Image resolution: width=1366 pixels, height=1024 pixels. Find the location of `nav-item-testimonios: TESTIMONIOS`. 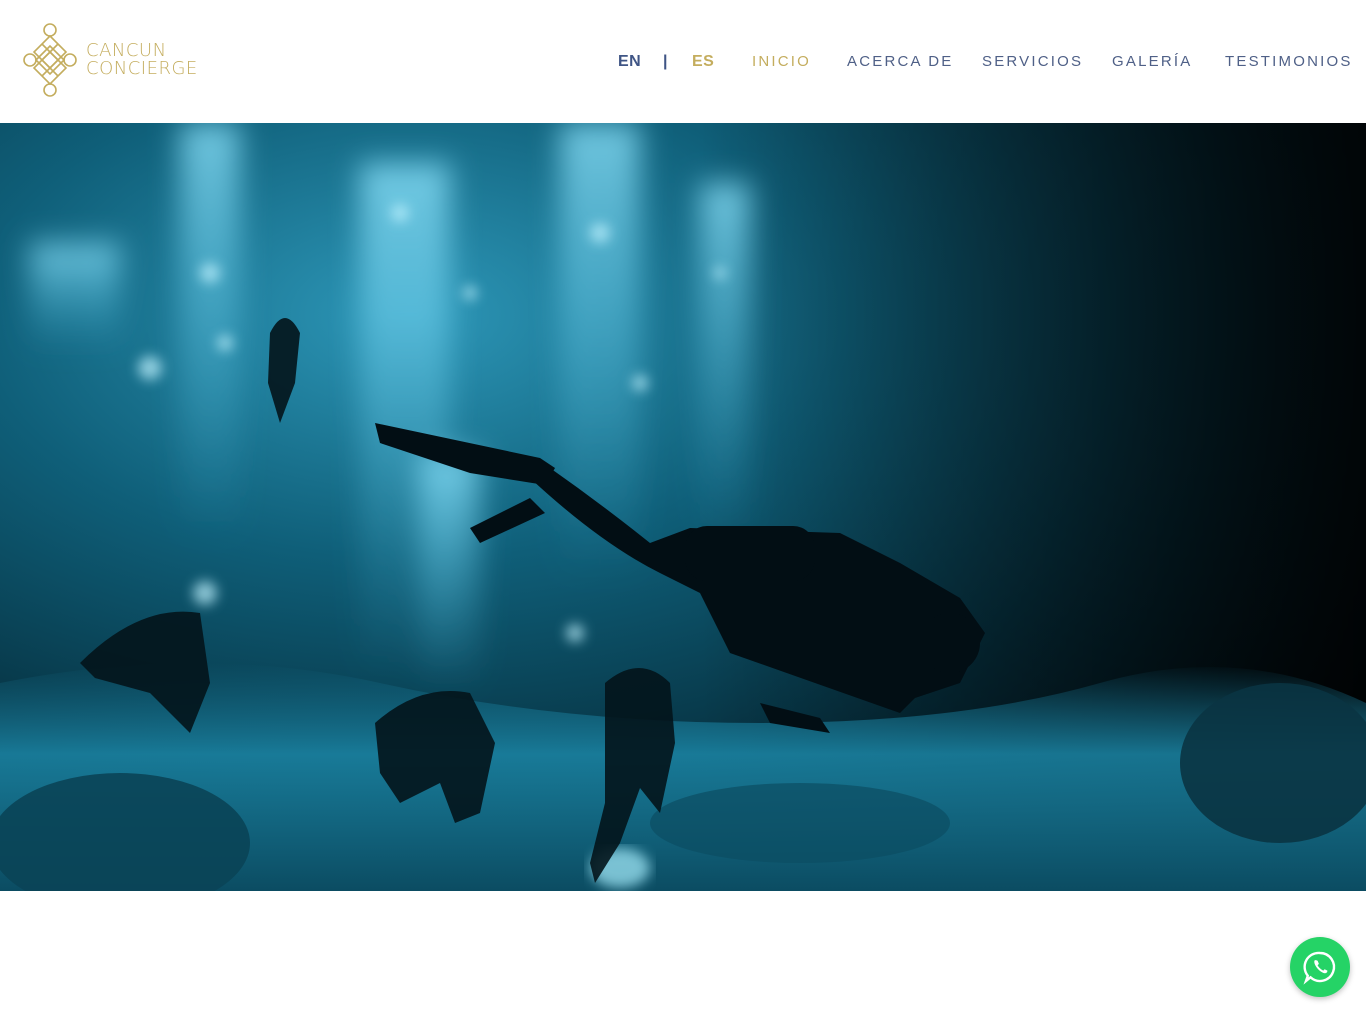

nav-item-testimonios: TESTIMONIOS is located at coordinates (1289, 62).